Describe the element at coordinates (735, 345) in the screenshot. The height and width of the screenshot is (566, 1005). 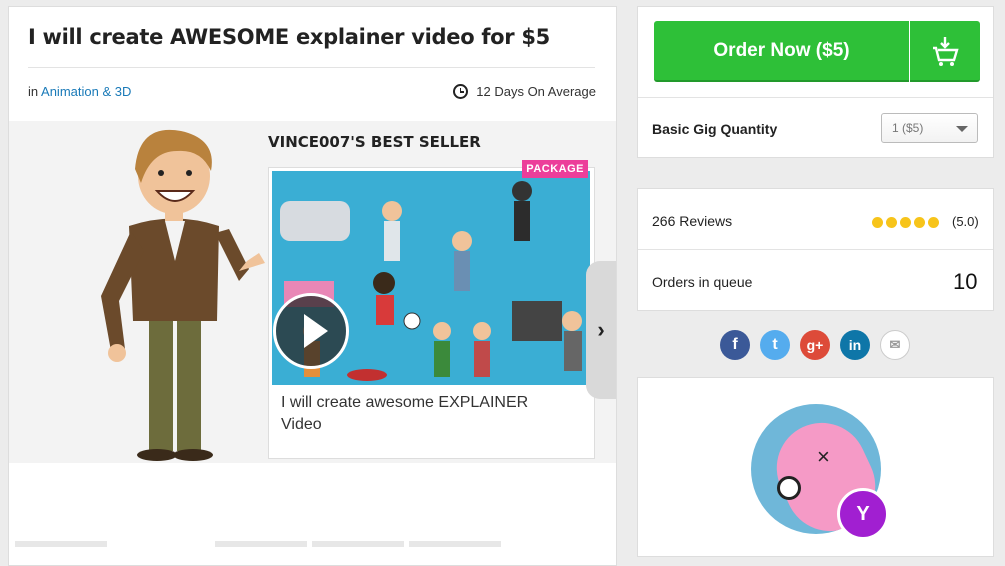
I see `facebook-icon: f` at that location.